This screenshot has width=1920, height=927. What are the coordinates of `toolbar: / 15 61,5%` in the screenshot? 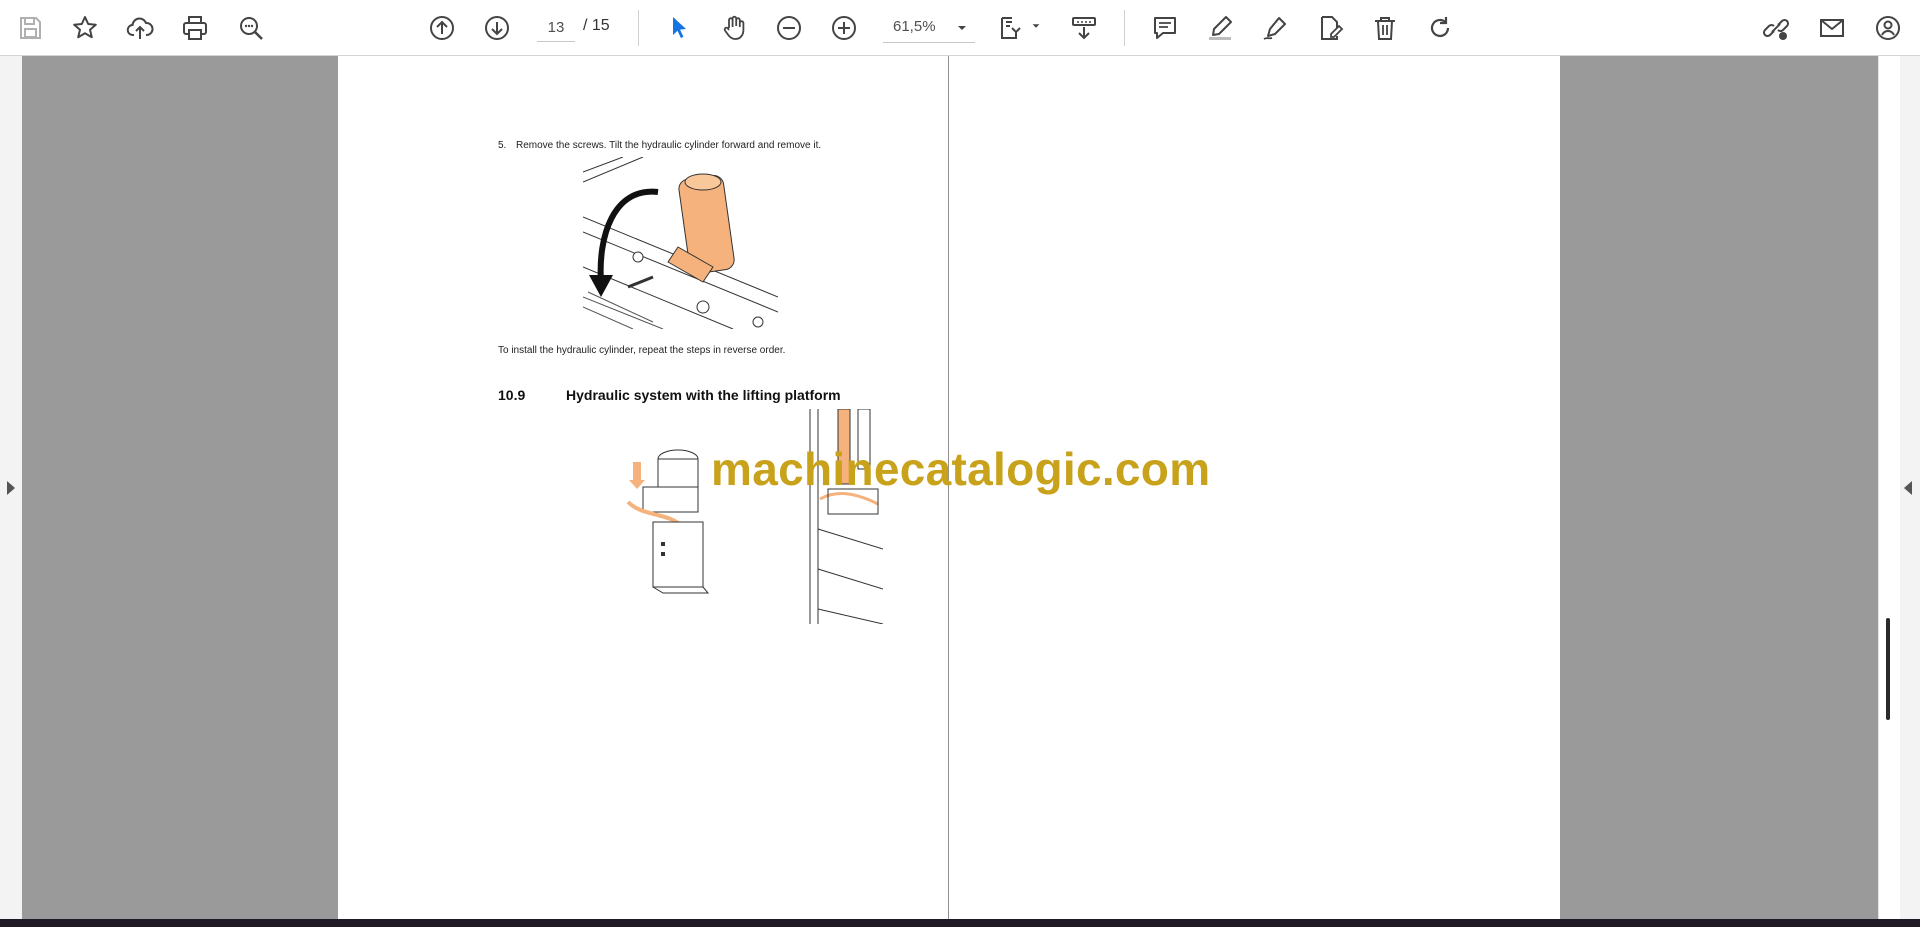 It's located at (960, 28).